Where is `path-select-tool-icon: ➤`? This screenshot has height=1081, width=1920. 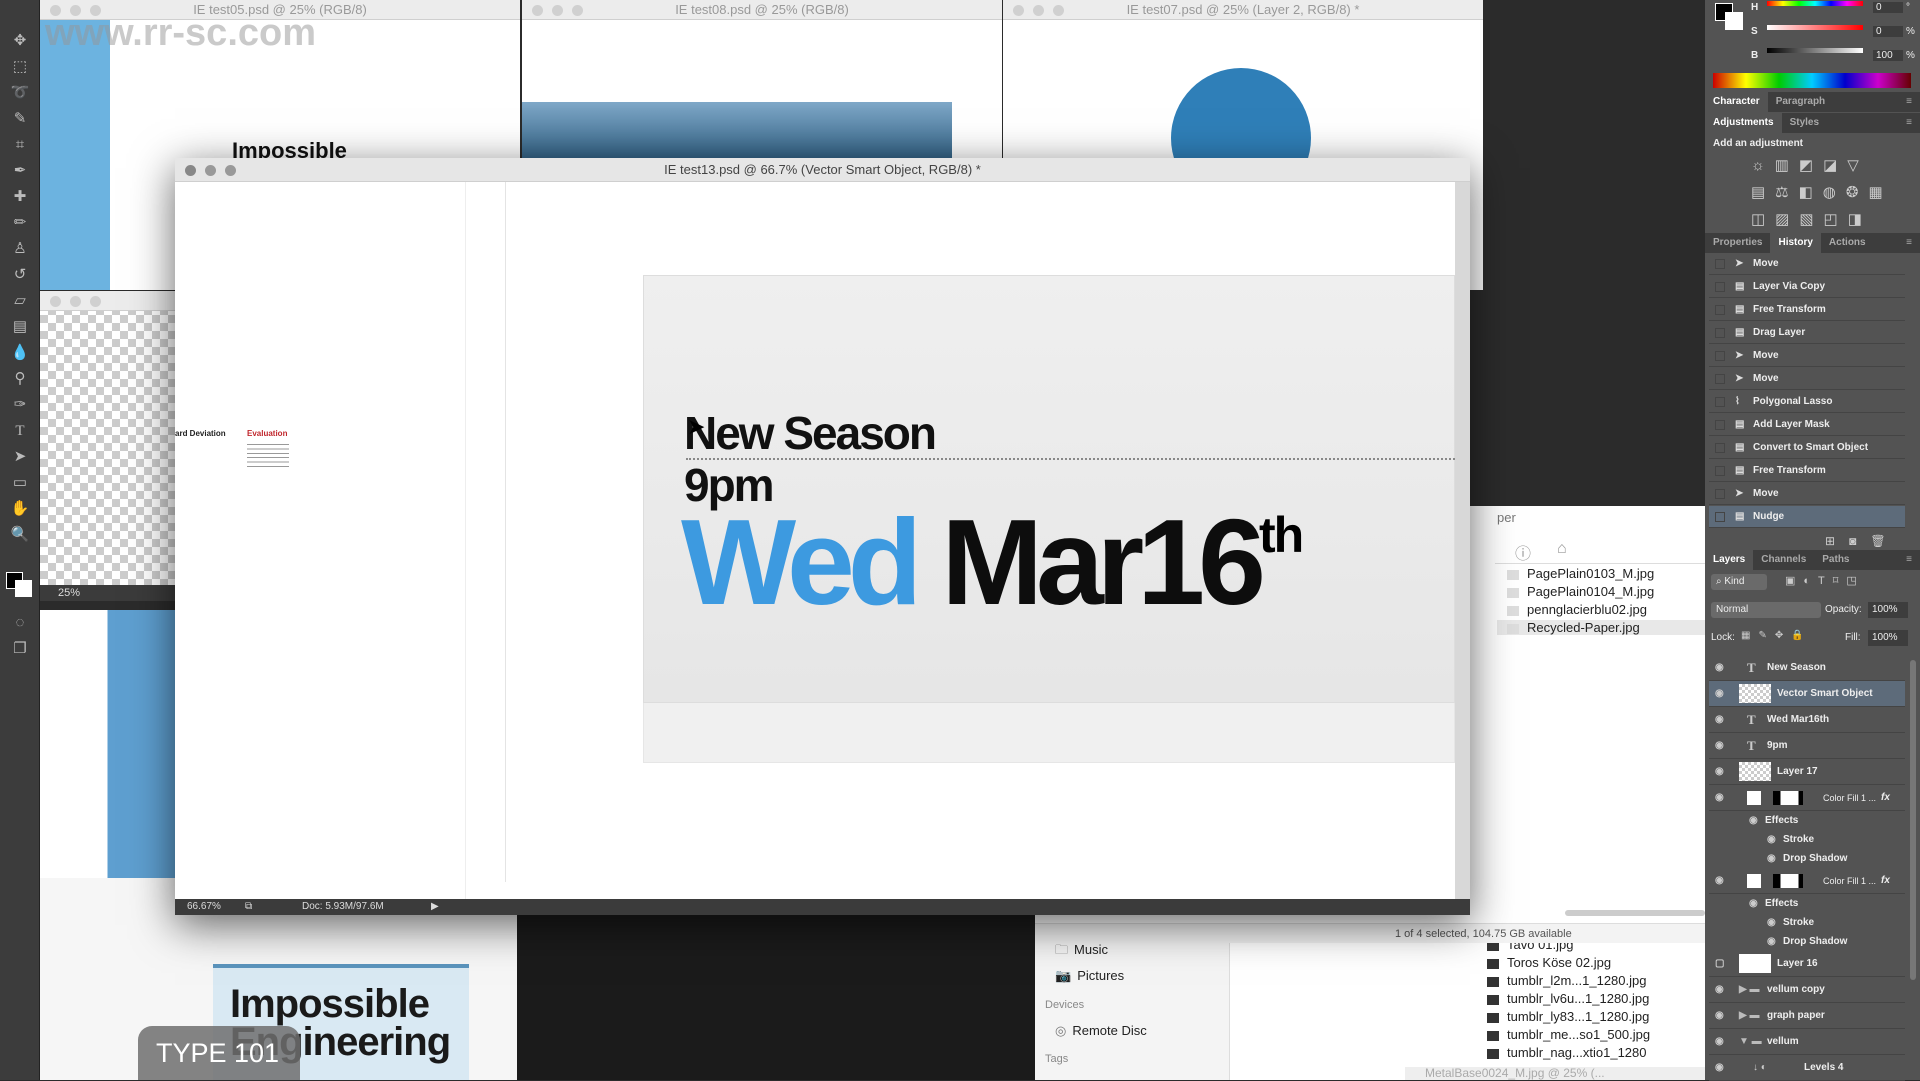 path-select-tool-icon: ➤ is located at coordinates (20, 457).